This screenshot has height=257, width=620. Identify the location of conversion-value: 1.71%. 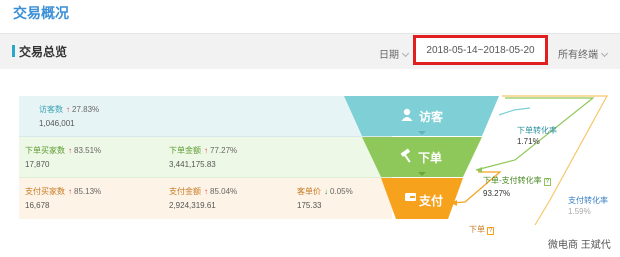
(528, 141).